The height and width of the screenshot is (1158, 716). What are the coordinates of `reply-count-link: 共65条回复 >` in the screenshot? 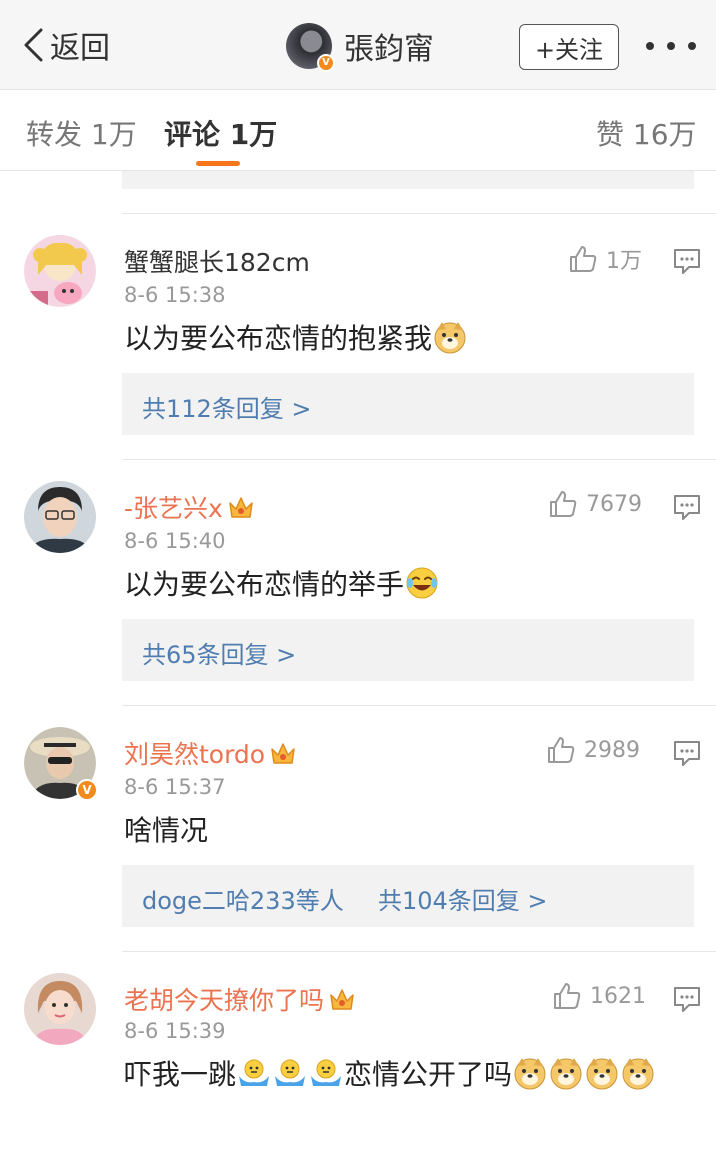 It's located at (219, 652).